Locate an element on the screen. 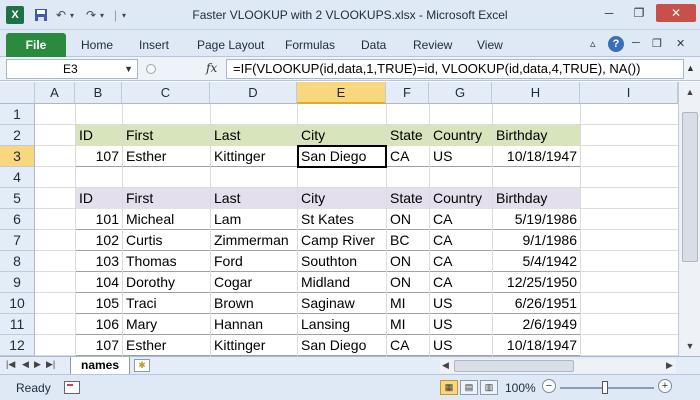  table-cell: 105 is located at coordinates (99, 303).